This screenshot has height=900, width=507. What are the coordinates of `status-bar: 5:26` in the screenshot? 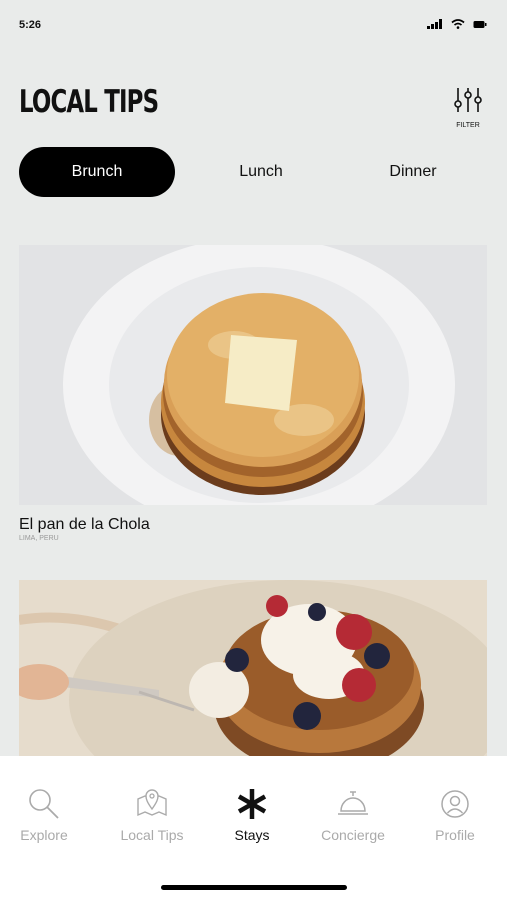 It's located at (253, 26).